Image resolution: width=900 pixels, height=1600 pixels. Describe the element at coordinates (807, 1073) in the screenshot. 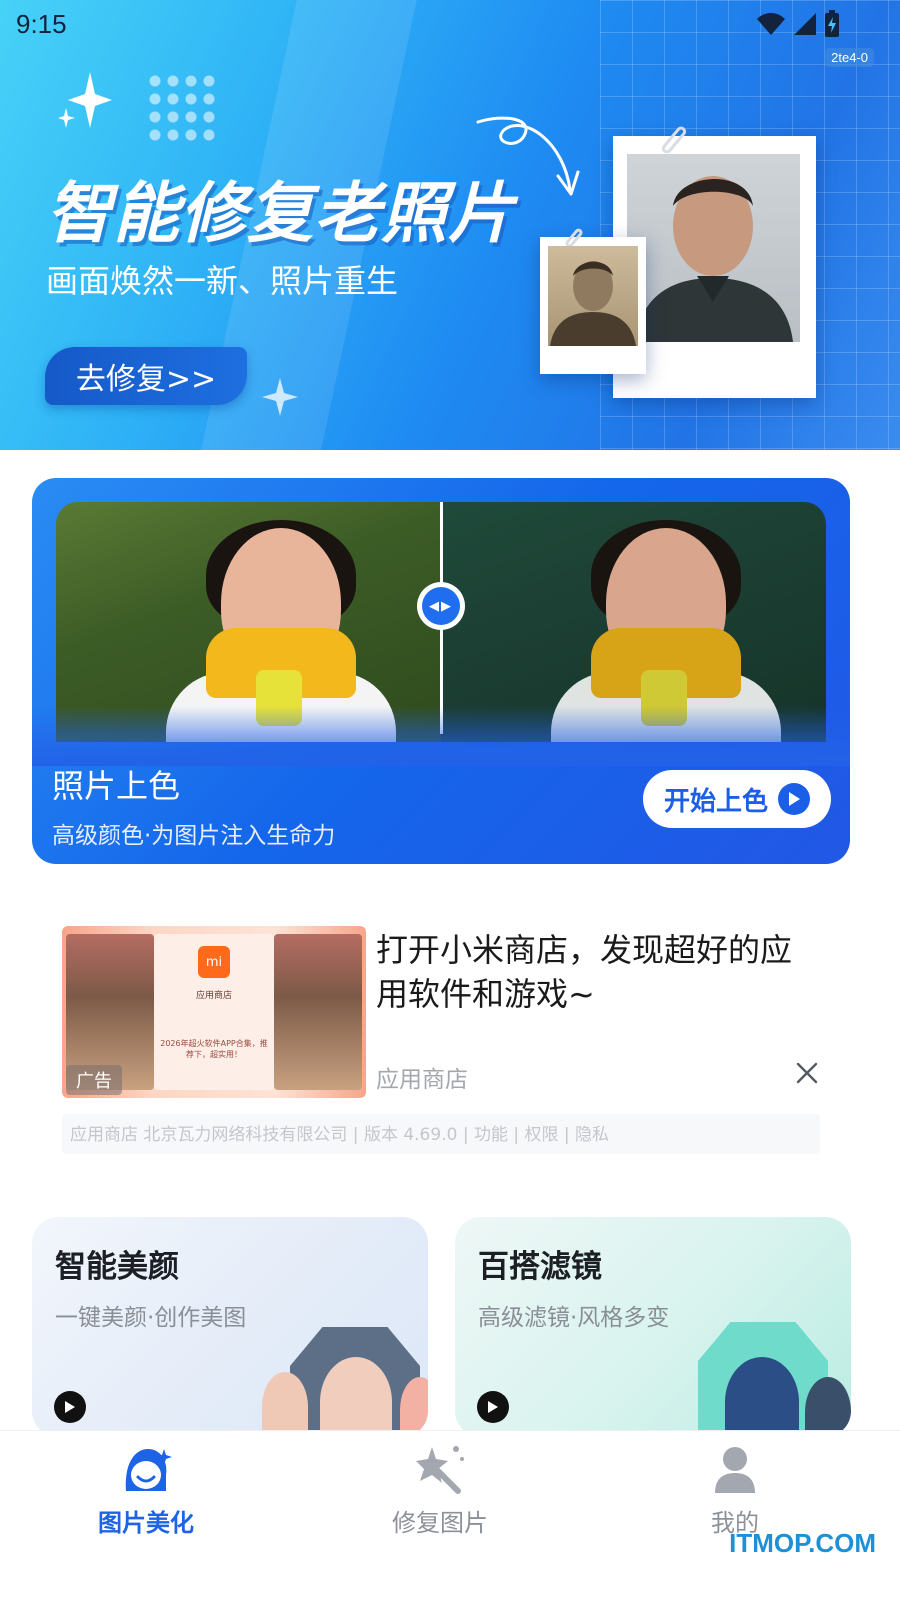

I see `close-icon` at that location.